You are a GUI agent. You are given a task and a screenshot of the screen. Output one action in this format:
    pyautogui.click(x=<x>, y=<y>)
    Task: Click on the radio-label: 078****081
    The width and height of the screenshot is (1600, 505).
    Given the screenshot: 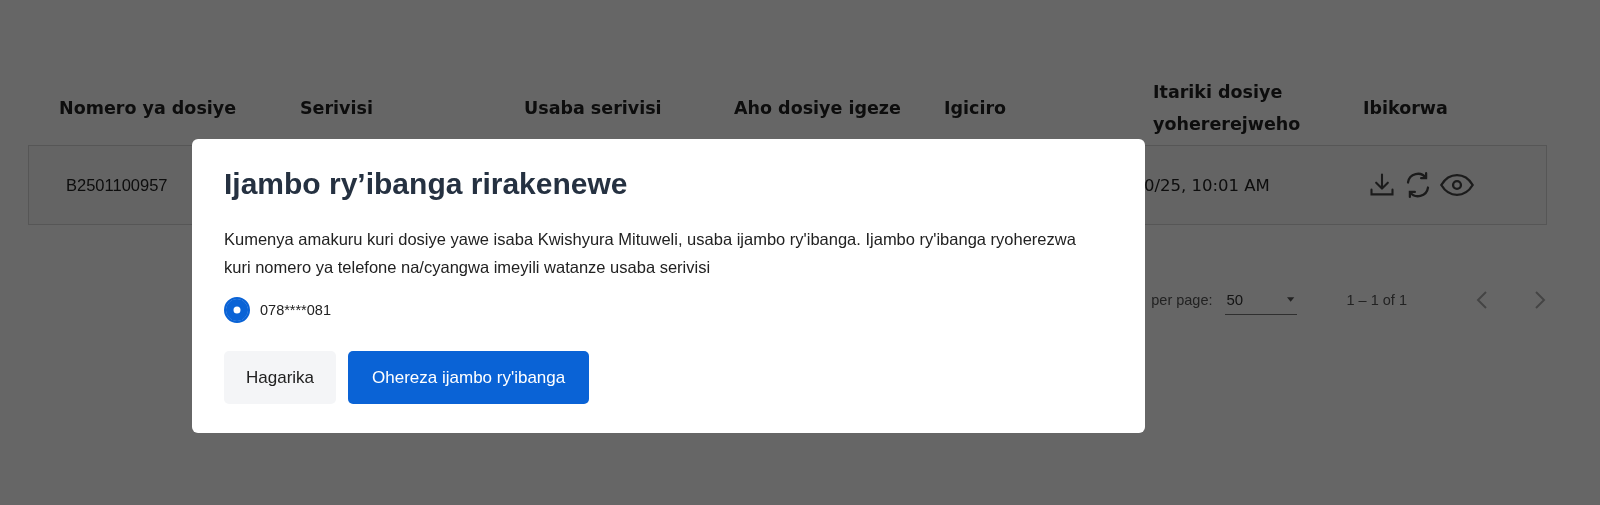 What is the action you would take?
    pyautogui.click(x=295, y=310)
    